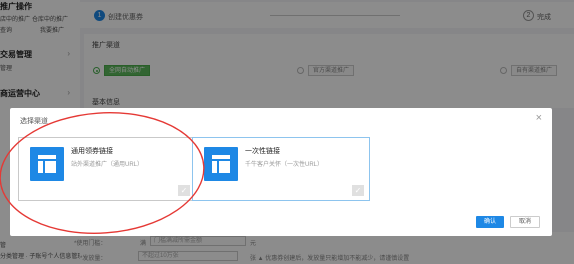  What do you see at coordinates (107, 169) in the screenshot?
I see `channel-card-general-link: 通用领券链接 站外渠道推广（通用URL） ✓` at bounding box center [107, 169].